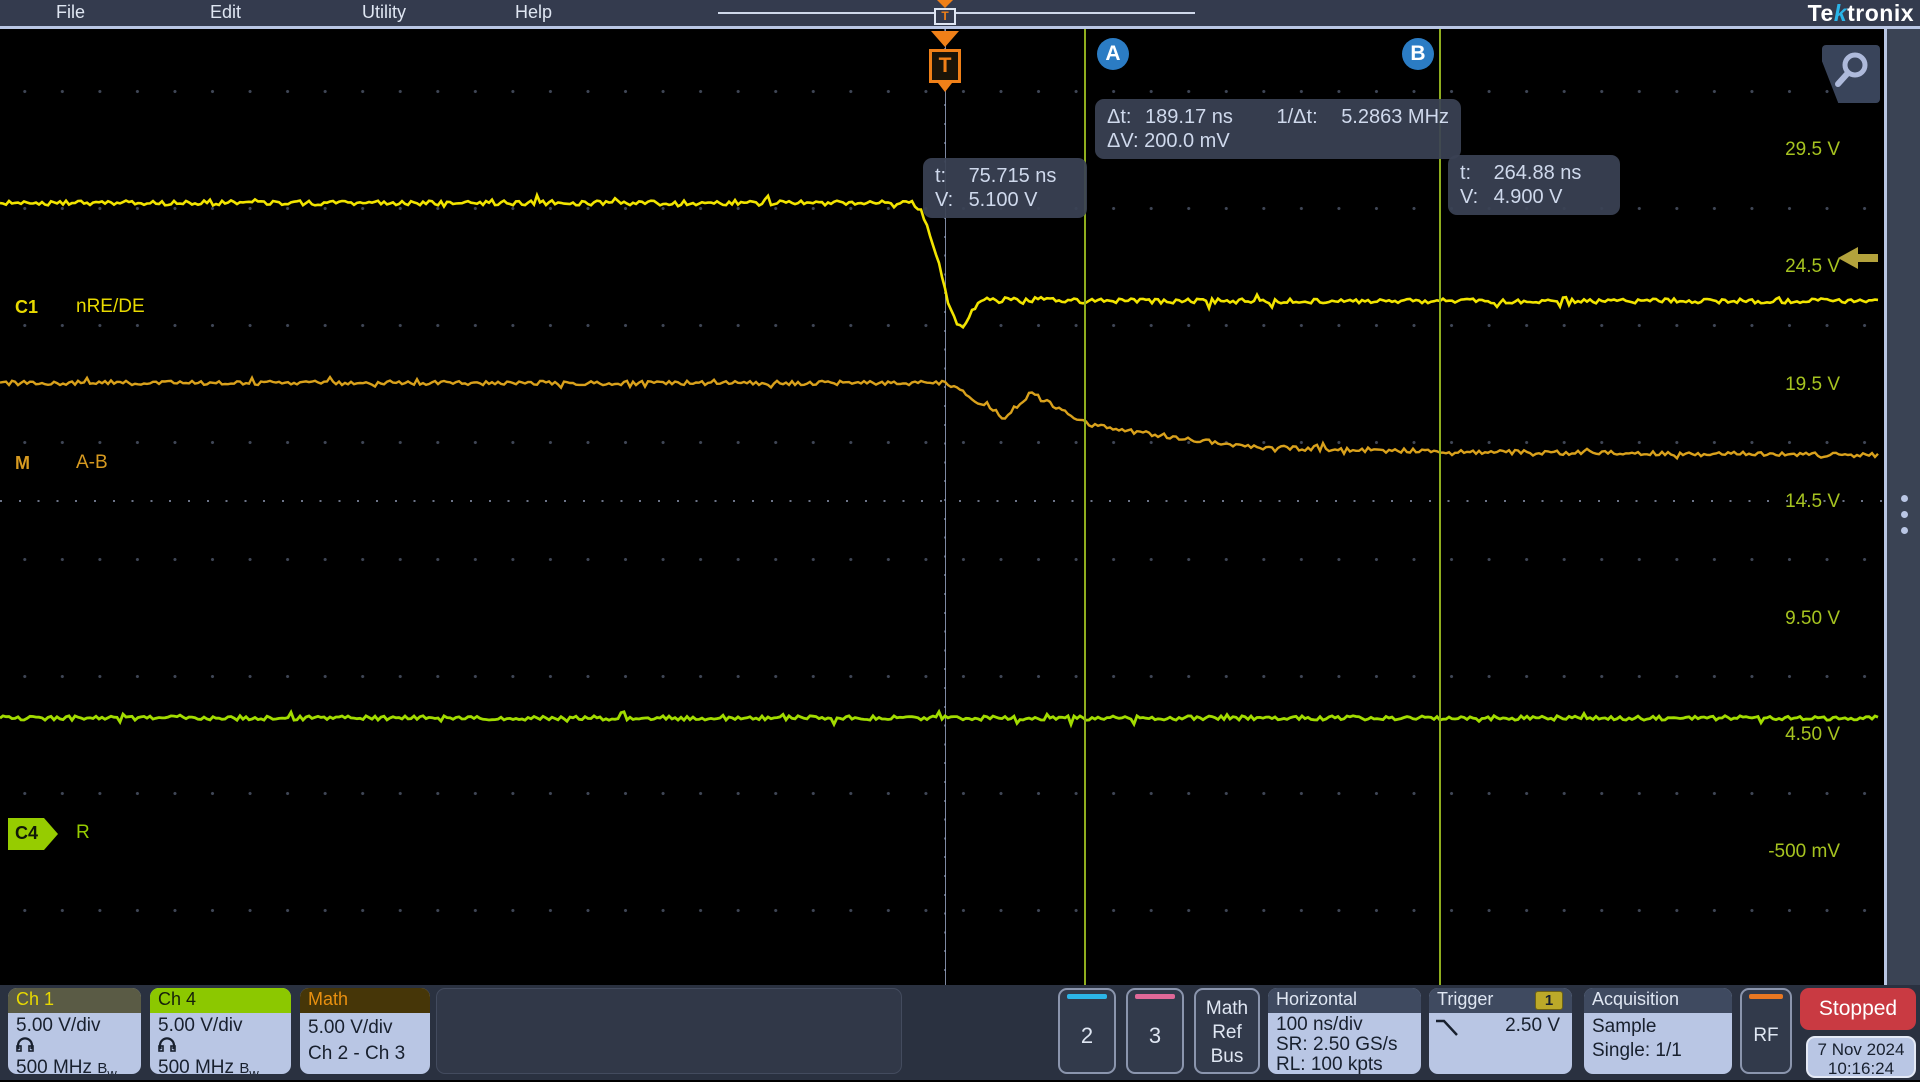 The width and height of the screenshot is (1920, 1082). What do you see at coordinates (533, 12) in the screenshot?
I see `menu-help: Help` at bounding box center [533, 12].